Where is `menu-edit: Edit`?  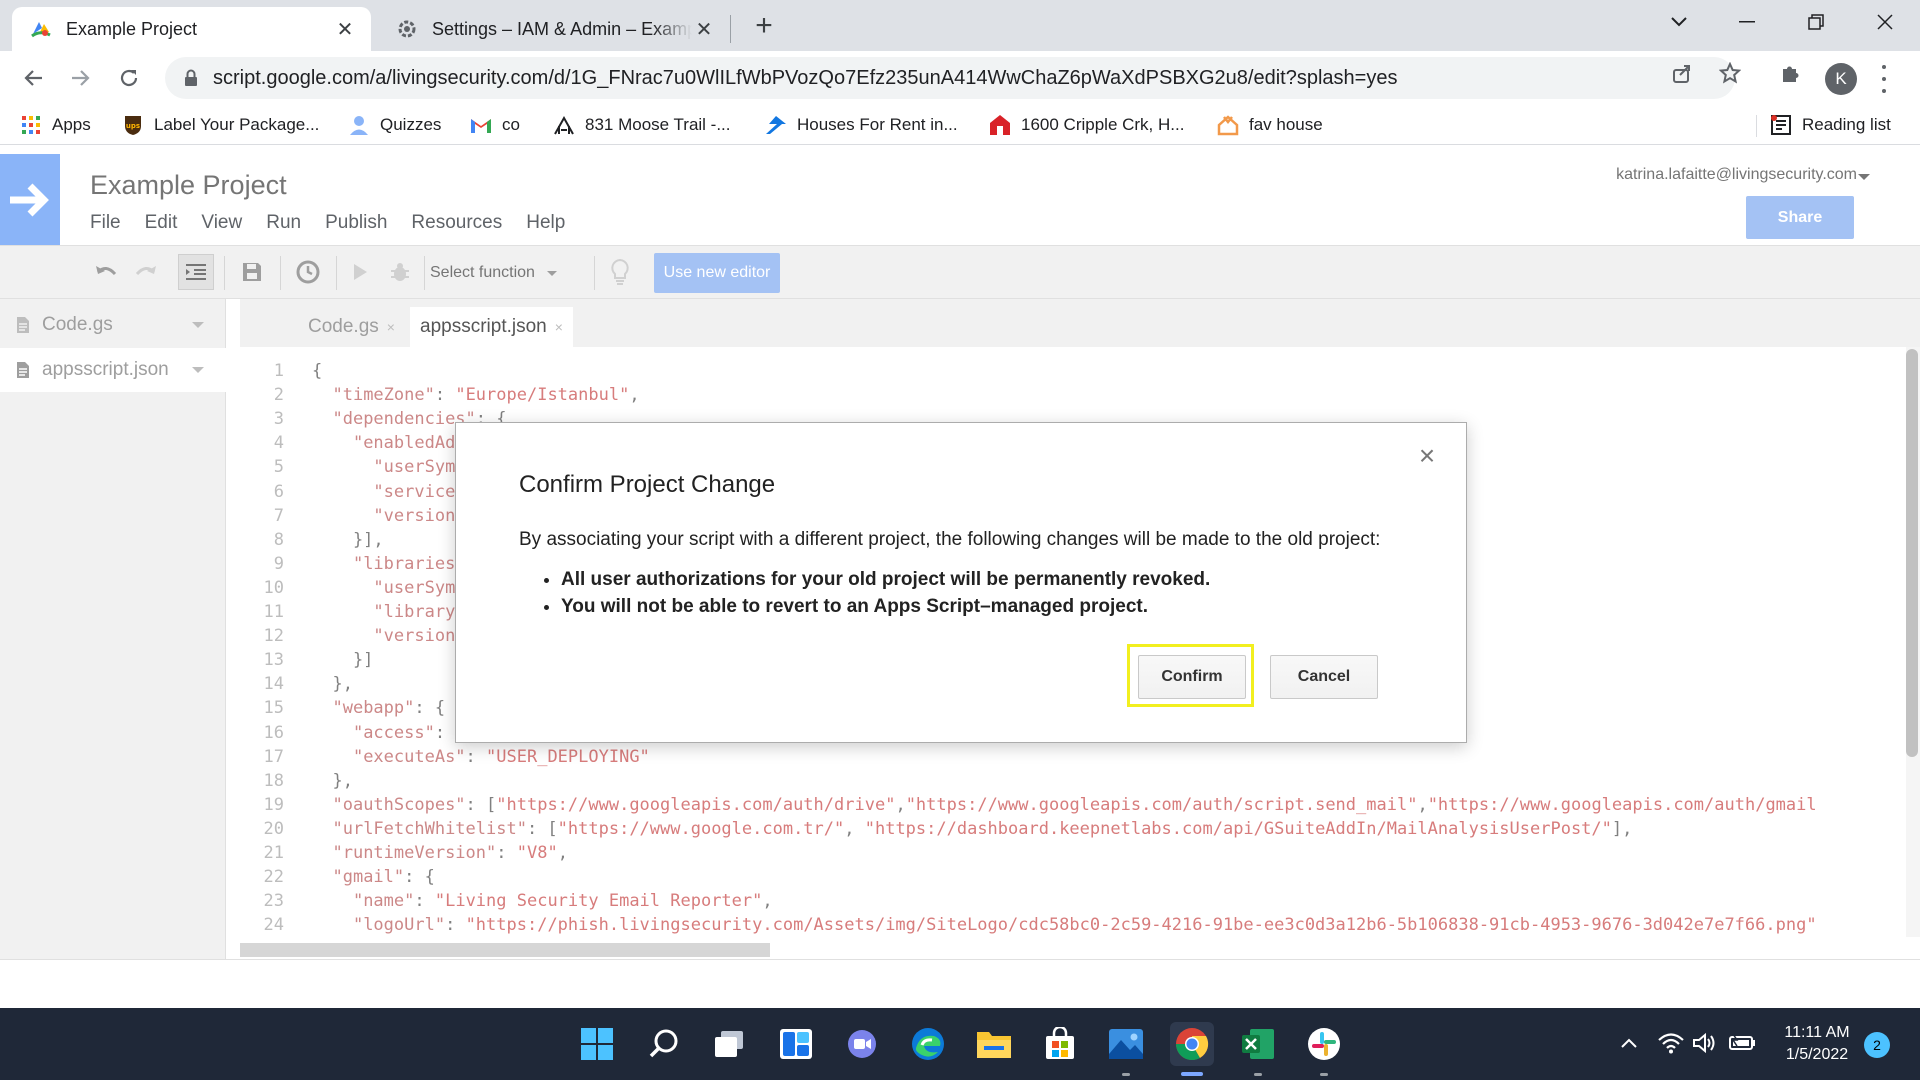
menu-edit: Edit is located at coordinates (161, 223).